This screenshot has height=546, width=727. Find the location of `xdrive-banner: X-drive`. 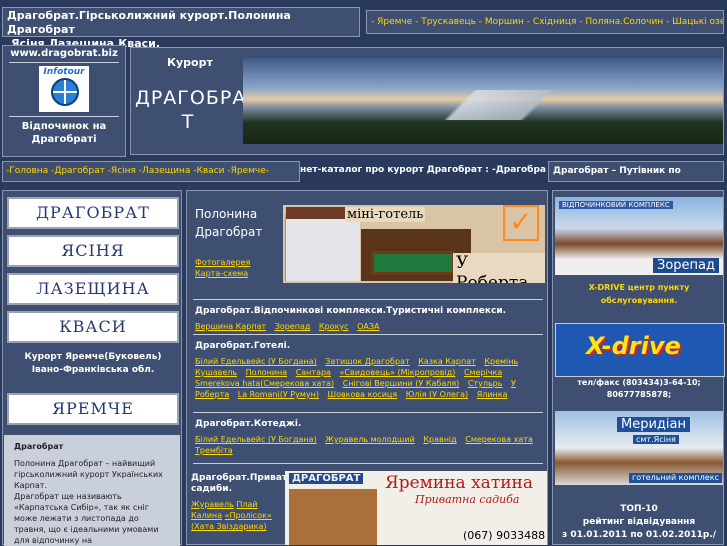

xdrive-banner: X-drive is located at coordinates (640, 350).